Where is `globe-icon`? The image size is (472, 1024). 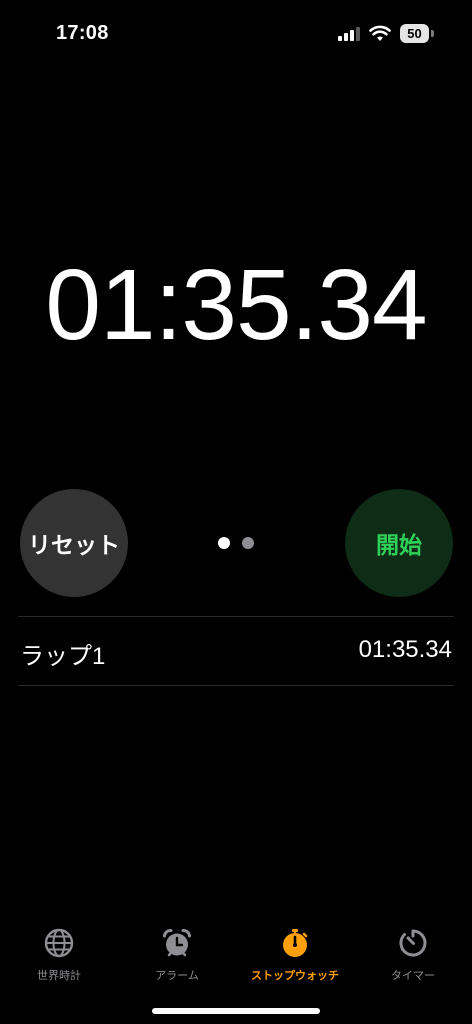
globe-icon is located at coordinates (59, 943).